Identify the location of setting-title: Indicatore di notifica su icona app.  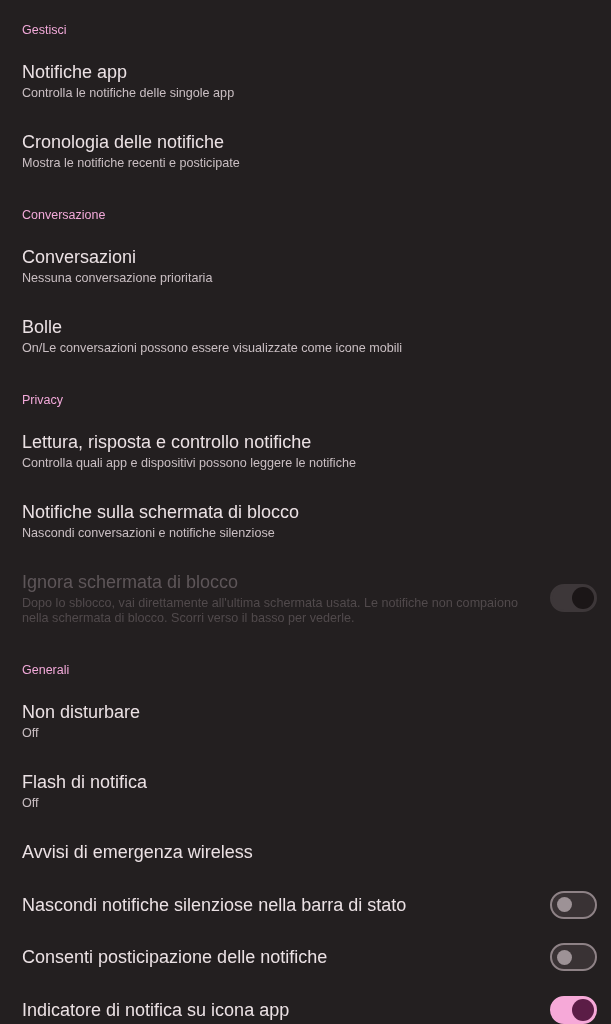
(156, 1009).